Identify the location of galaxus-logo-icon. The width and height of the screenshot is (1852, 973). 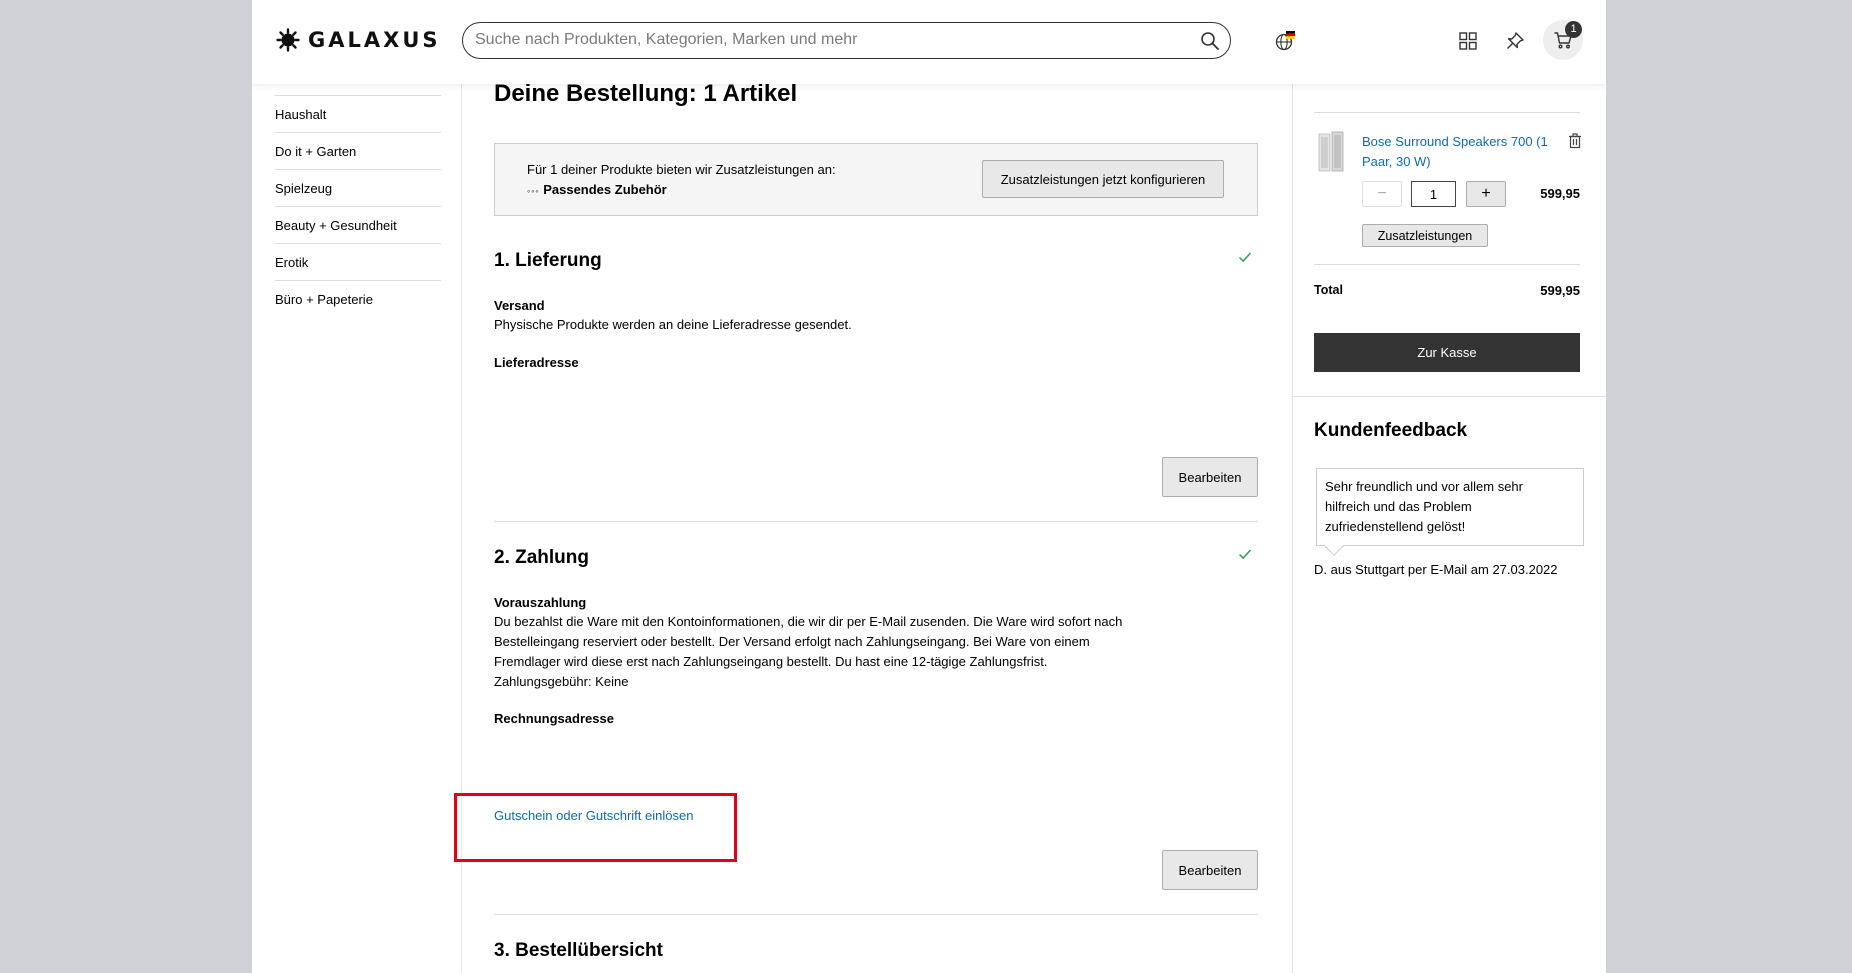
(288, 40).